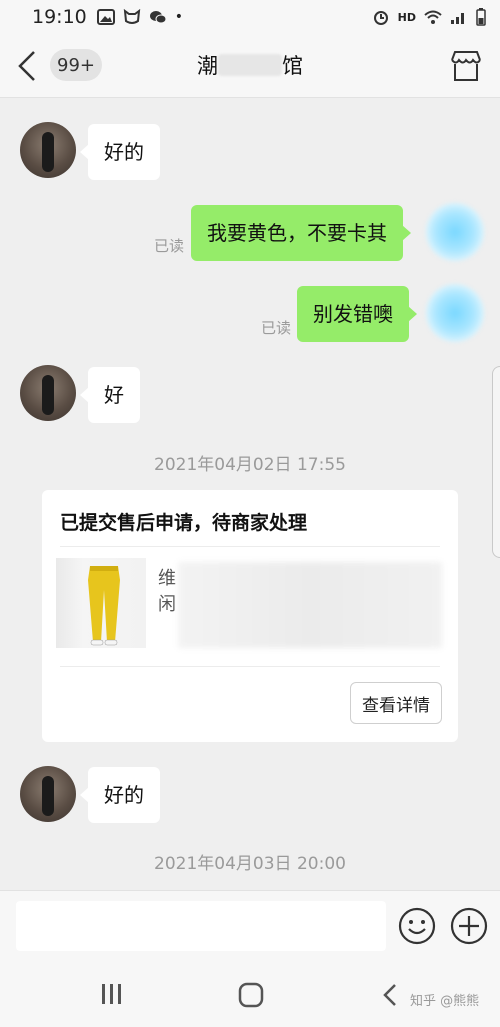 Image resolution: width=500 pixels, height=1027 pixels. I want to click on watermark: 知乎 @熊熊, so click(445, 1001).